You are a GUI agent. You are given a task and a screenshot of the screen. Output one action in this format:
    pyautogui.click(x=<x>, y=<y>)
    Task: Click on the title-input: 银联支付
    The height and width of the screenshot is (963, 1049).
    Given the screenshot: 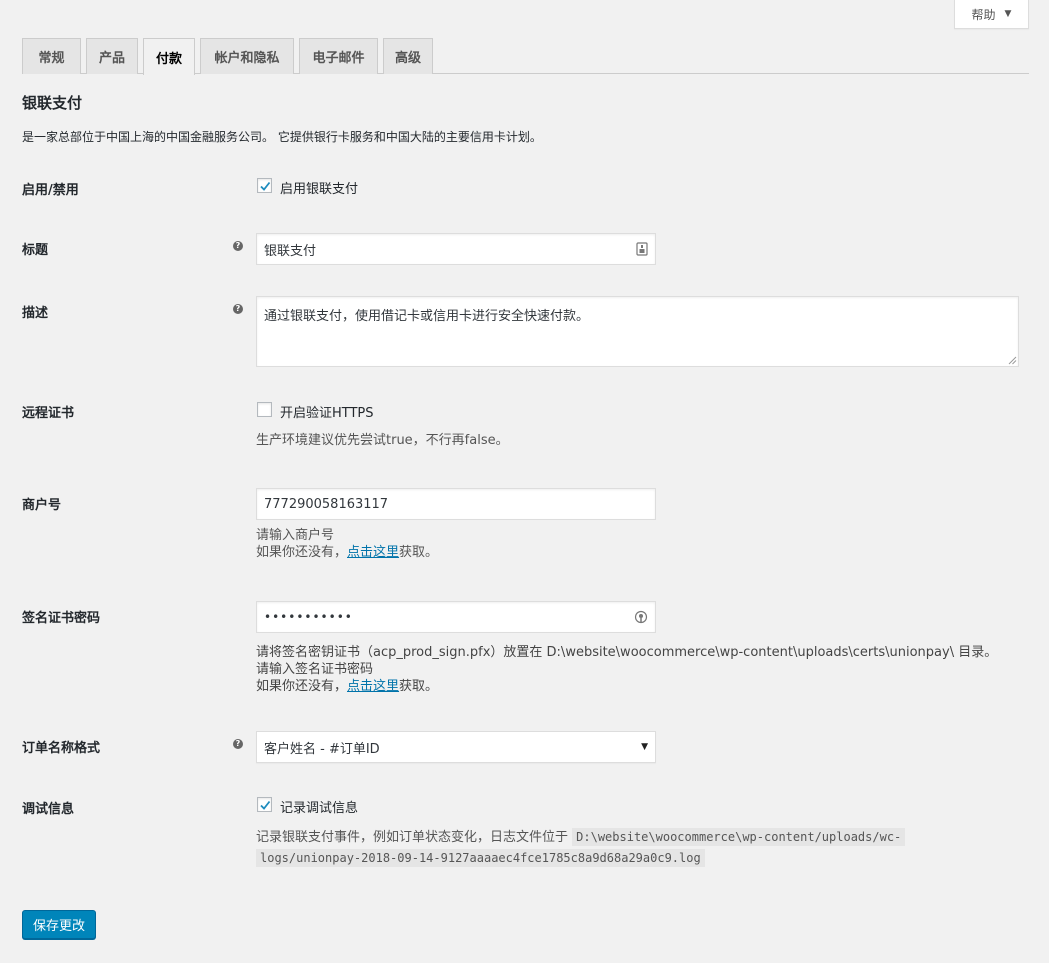 What is the action you would take?
    pyautogui.click(x=456, y=249)
    